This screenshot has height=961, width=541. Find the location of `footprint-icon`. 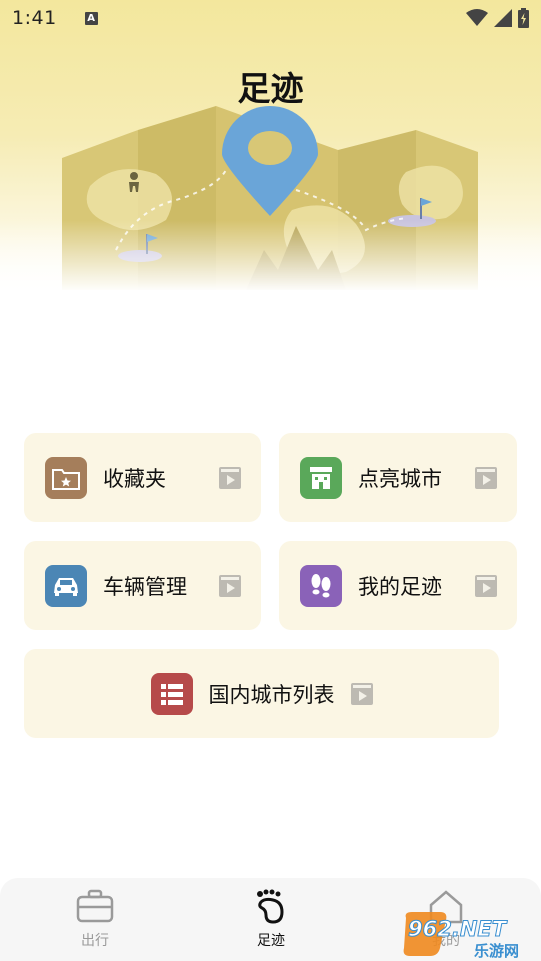

footprint-icon is located at coordinates (270, 906).